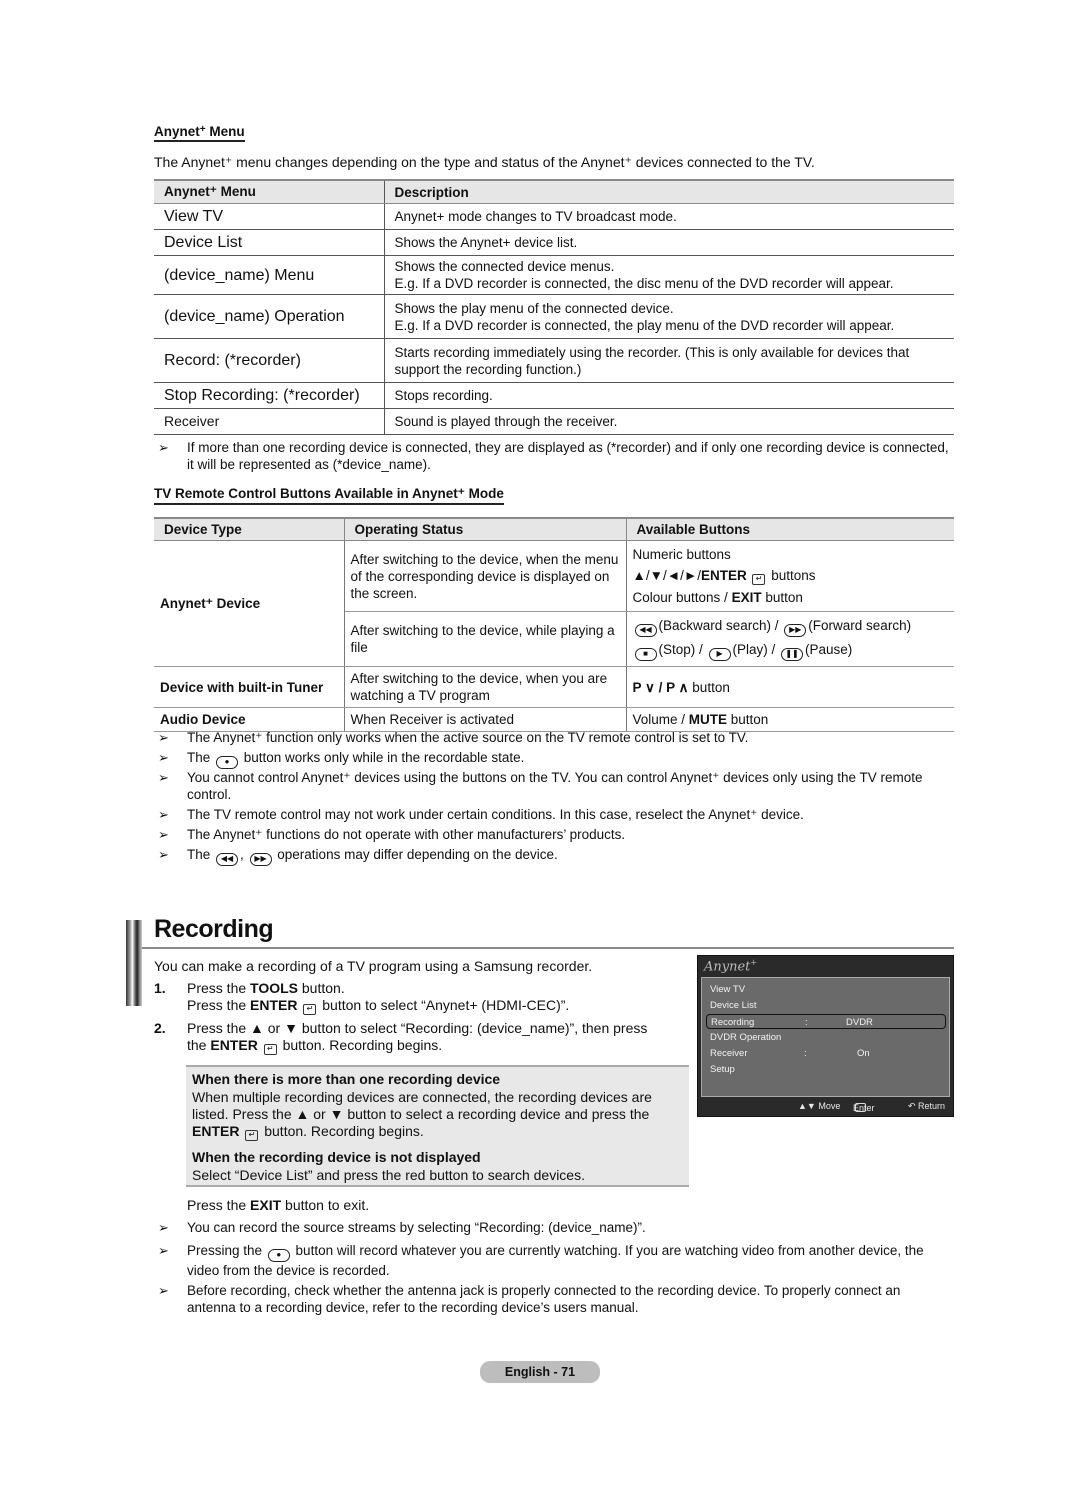 This screenshot has height=1488, width=1080. Describe the element at coordinates (669, 421) in the screenshot. I see `description-cell: Sound is played through the receiver.` at that location.